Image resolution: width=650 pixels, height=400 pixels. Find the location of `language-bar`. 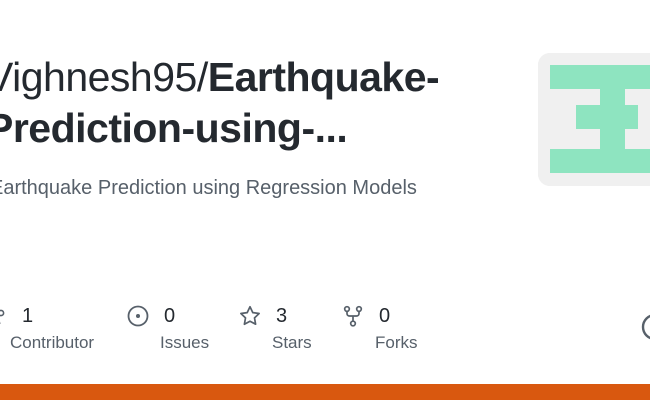

language-bar is located at coordinates (325, 392).